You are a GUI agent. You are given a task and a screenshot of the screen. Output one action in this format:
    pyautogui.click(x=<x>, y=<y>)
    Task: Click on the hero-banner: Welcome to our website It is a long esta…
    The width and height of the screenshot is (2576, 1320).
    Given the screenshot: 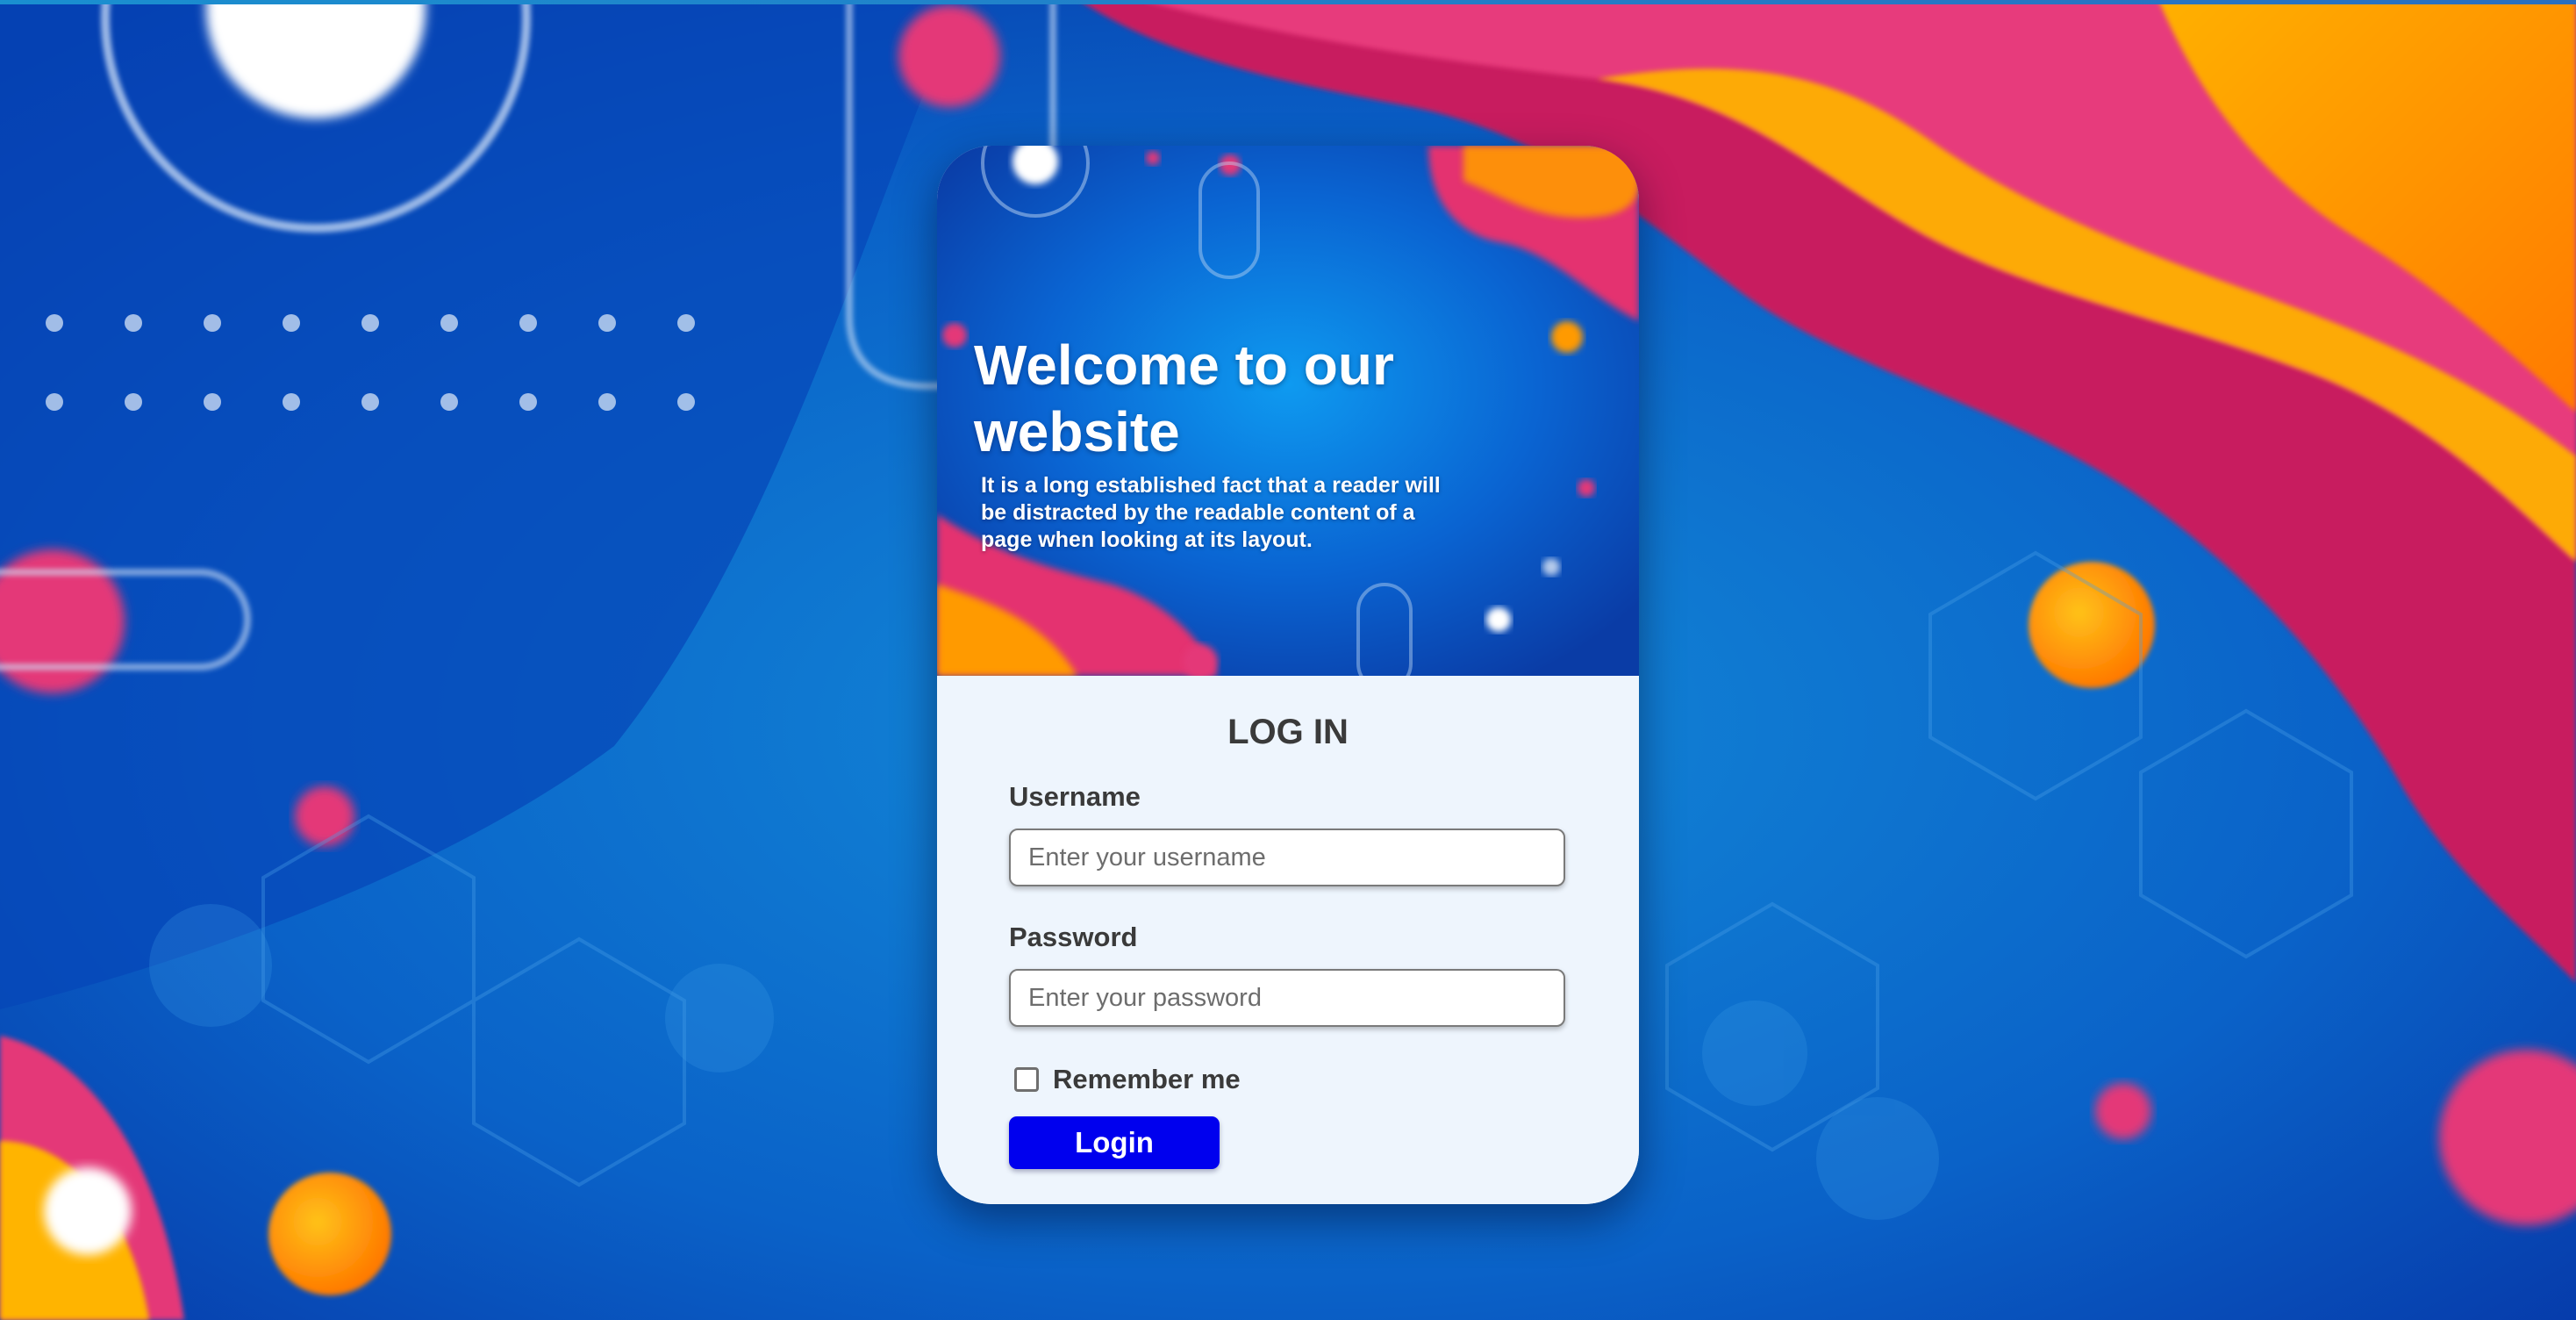 What is the action you would take?
    pyautogui.click(x=1288, y=411)
    